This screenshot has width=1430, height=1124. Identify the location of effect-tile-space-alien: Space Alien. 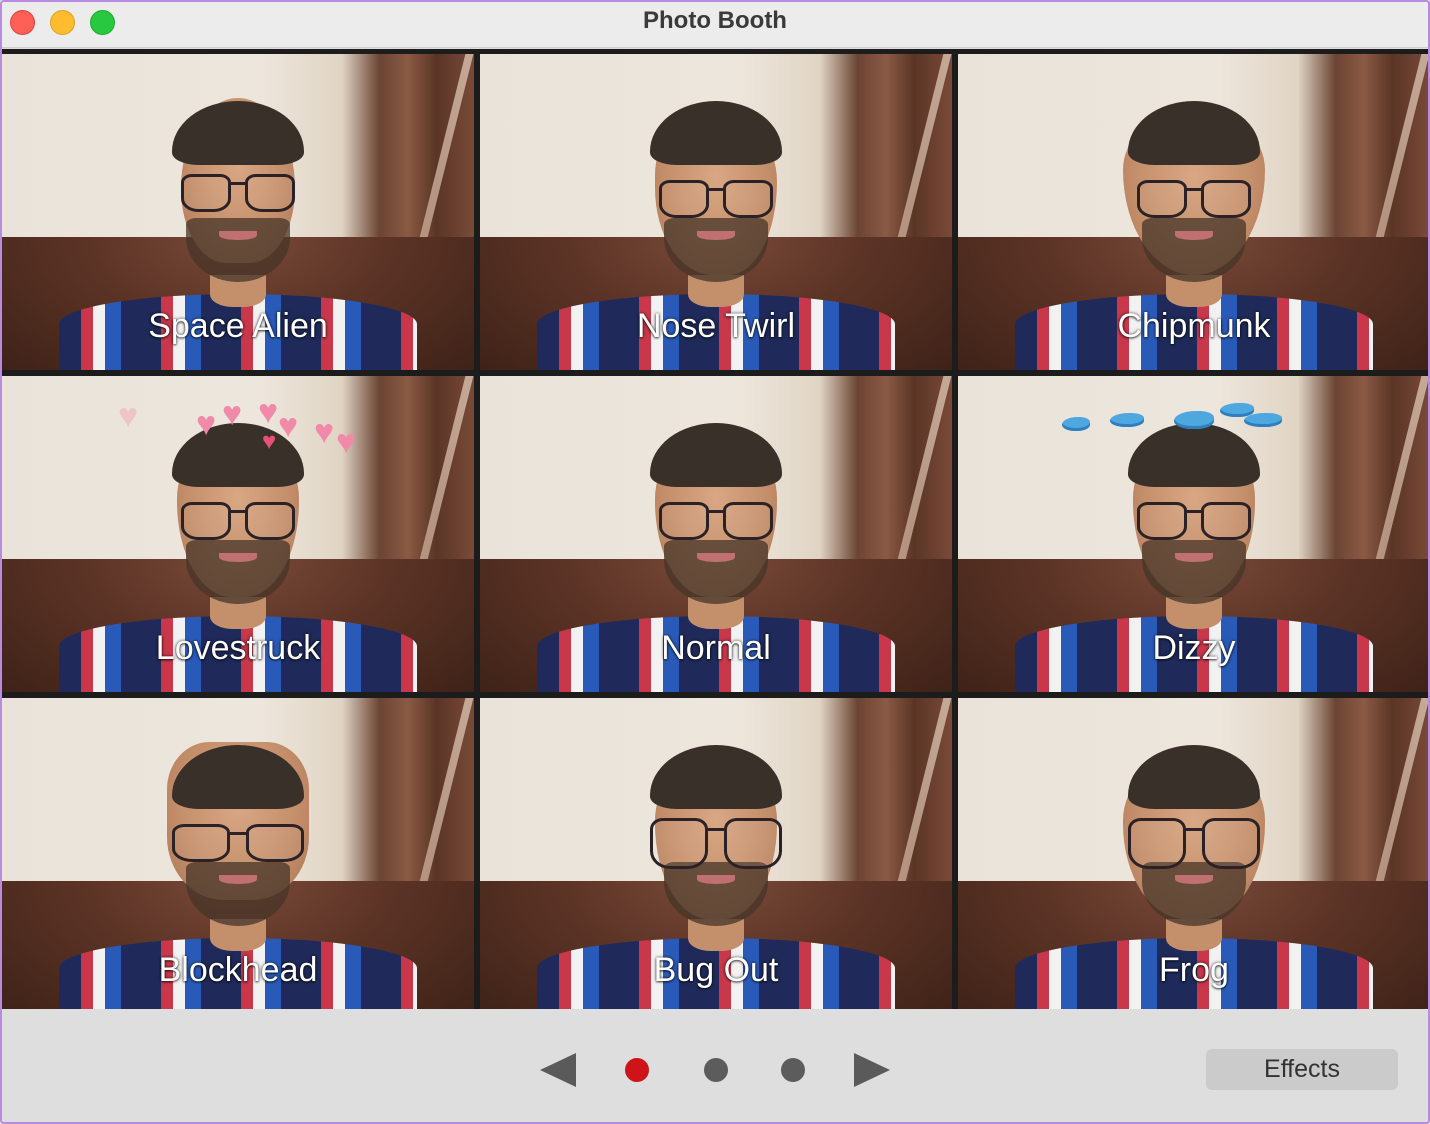
(238, 212).